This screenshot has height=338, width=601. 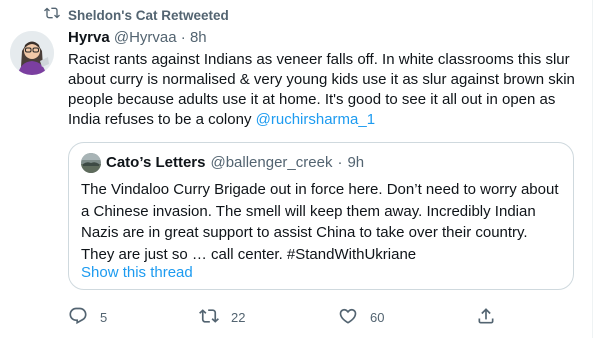 What do you see at coordinates (198, 37) in the screenshot?
I see `tweet-timestamp: 8h` at bounding box center [198, 37].